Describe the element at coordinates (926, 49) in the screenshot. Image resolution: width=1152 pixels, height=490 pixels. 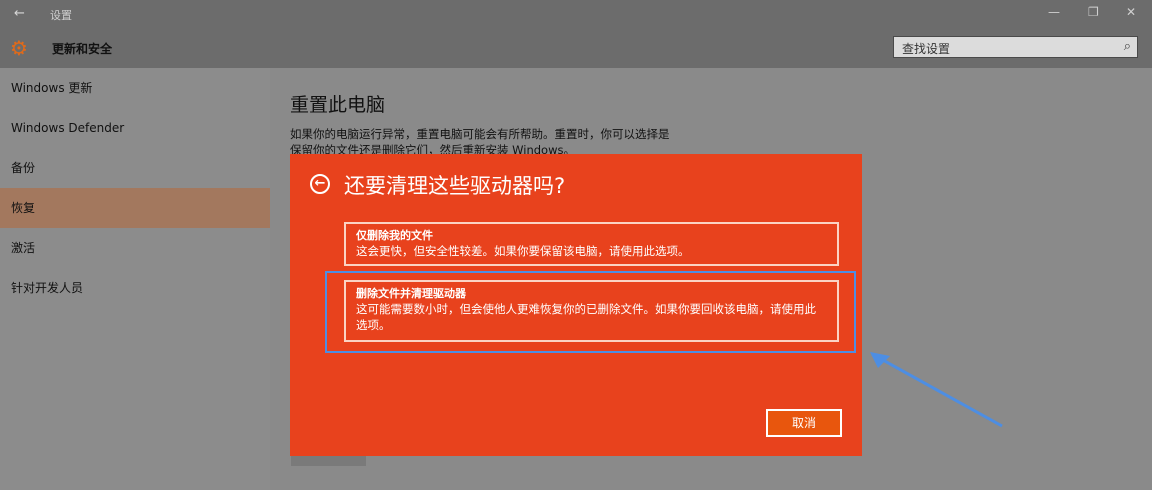
I see `search-placeholder: 查找设置` at that location.